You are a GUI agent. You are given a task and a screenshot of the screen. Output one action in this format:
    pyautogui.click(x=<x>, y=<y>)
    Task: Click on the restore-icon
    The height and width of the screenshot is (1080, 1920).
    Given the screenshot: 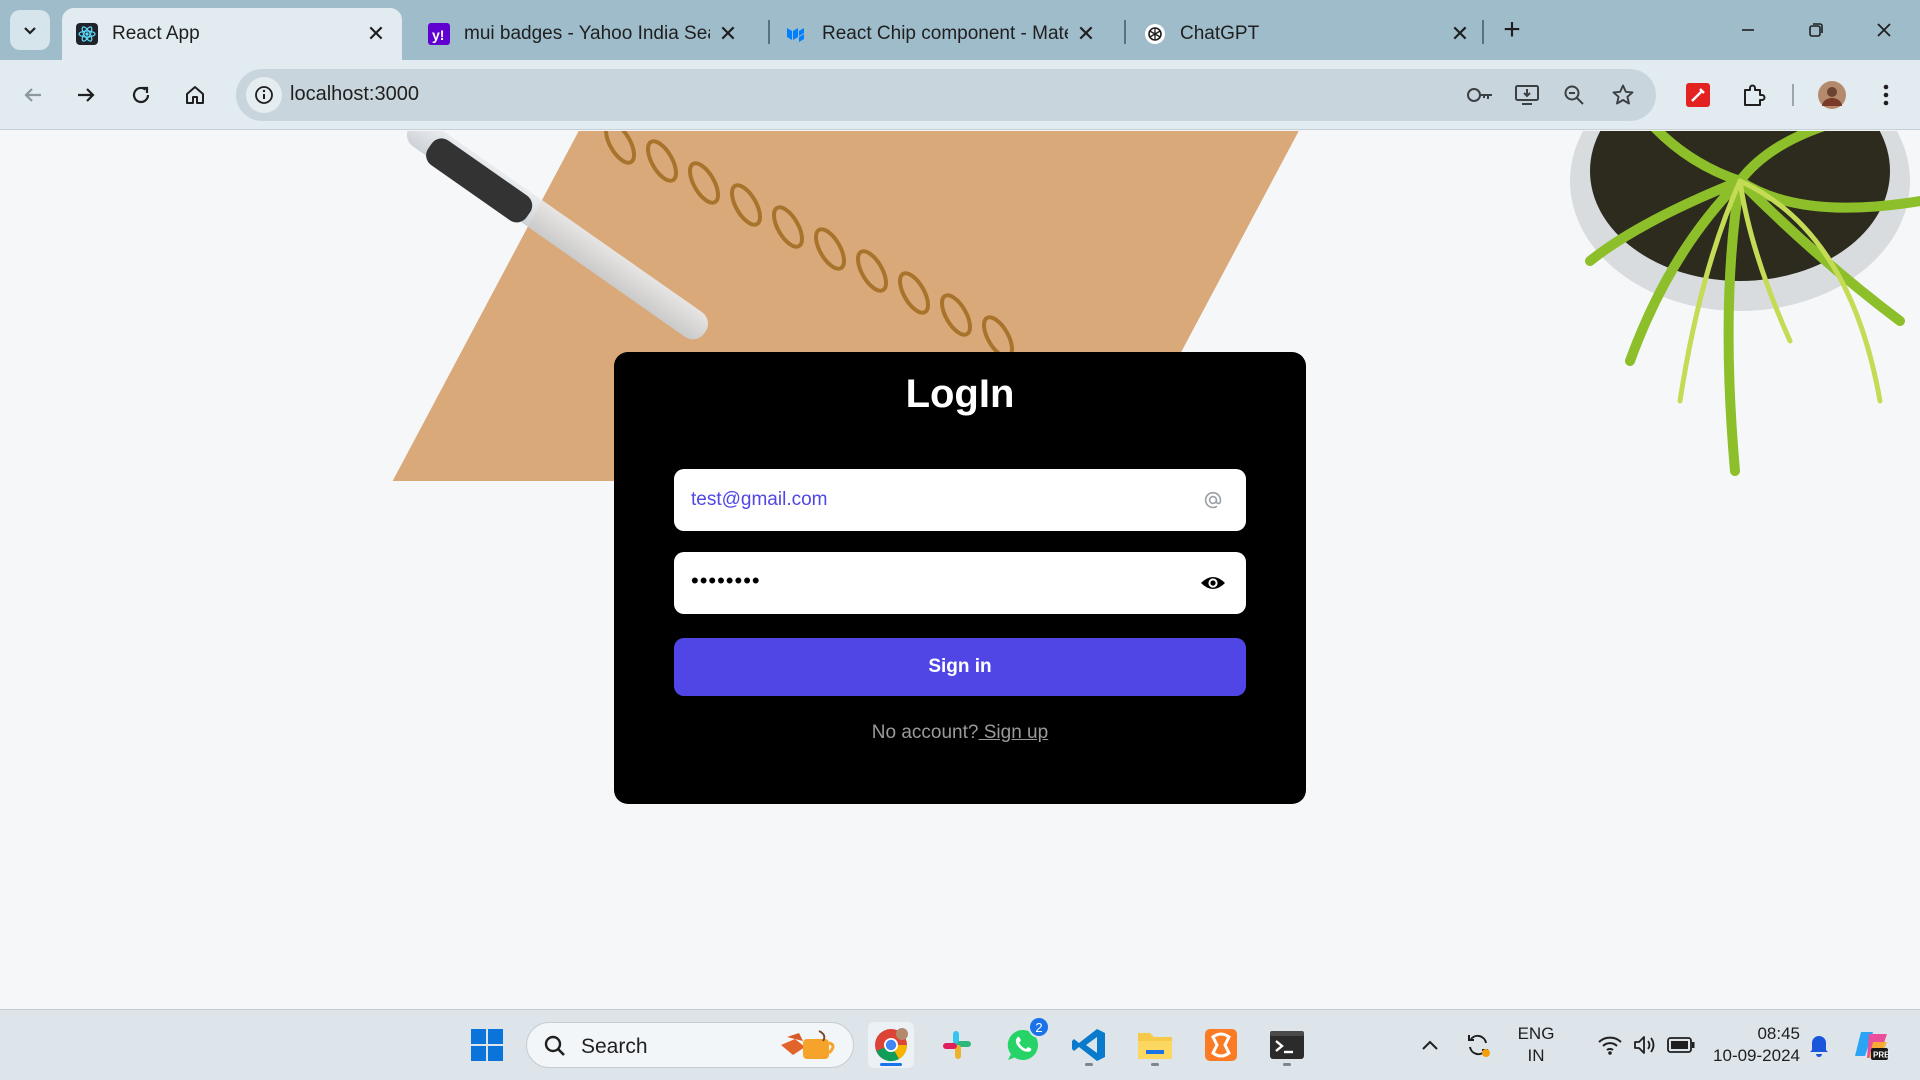 What is the action you would take?
    pyautogui.click(x=1816, y=30)
    